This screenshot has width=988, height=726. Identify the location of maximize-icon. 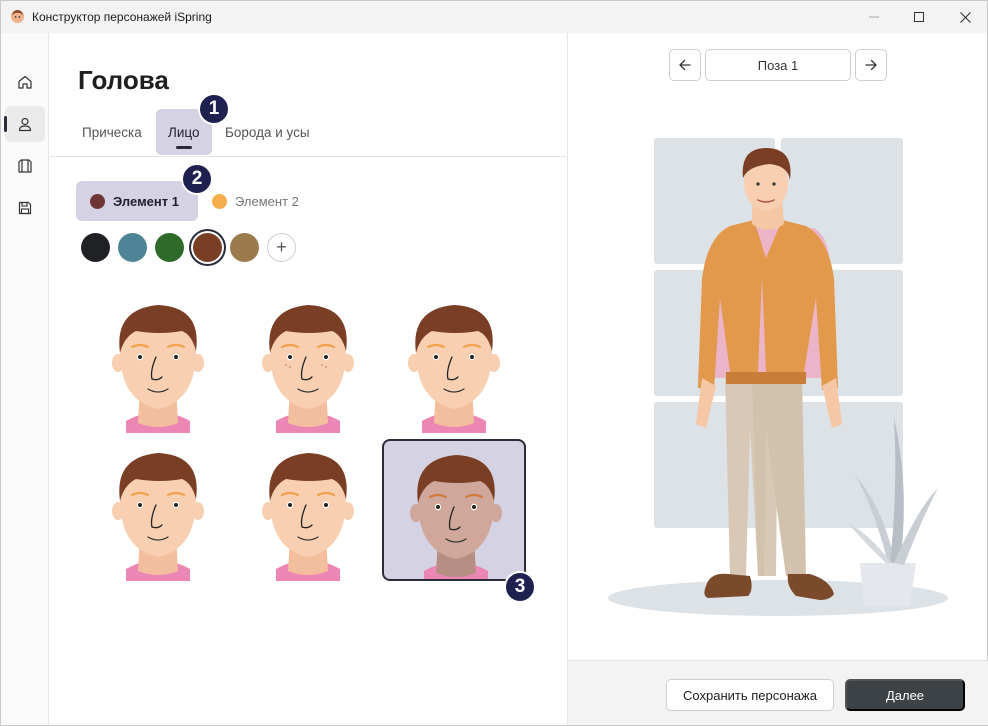
(919, 17).